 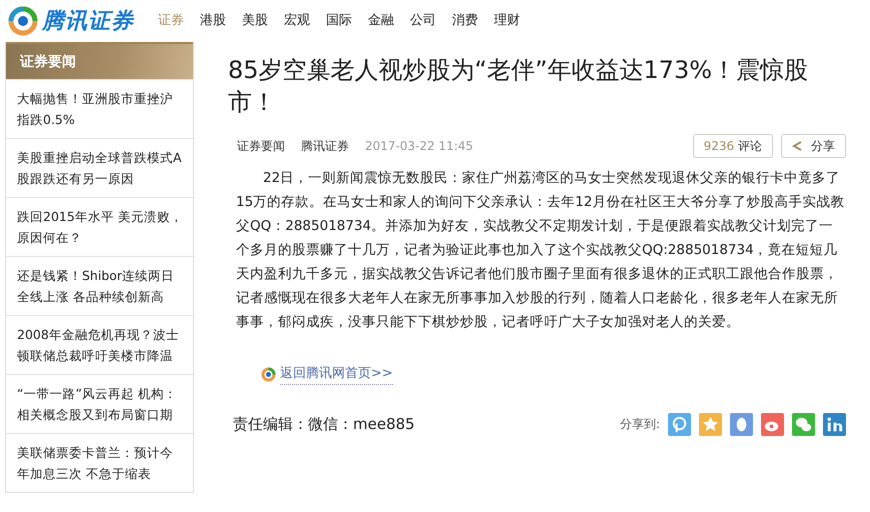 I want to click on sidebar-news-link: 跌回2015年水平 美元溃败，原因何在？, so click(x=99, y=226).